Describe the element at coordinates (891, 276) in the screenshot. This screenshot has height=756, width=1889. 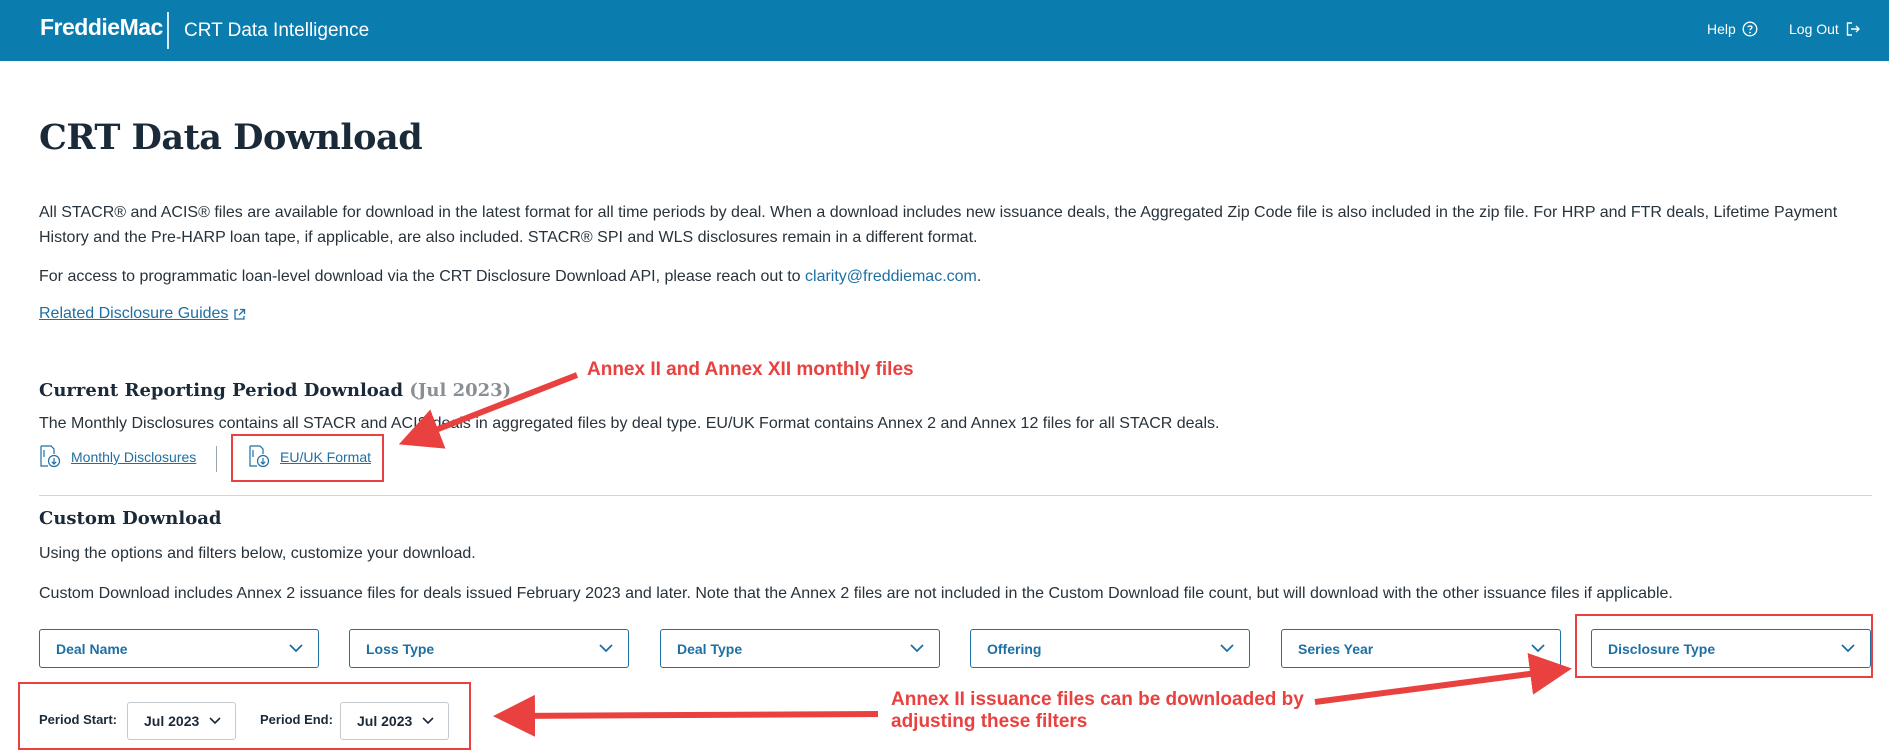
I see `email-link: clarity@freddiemac.com` at that location.